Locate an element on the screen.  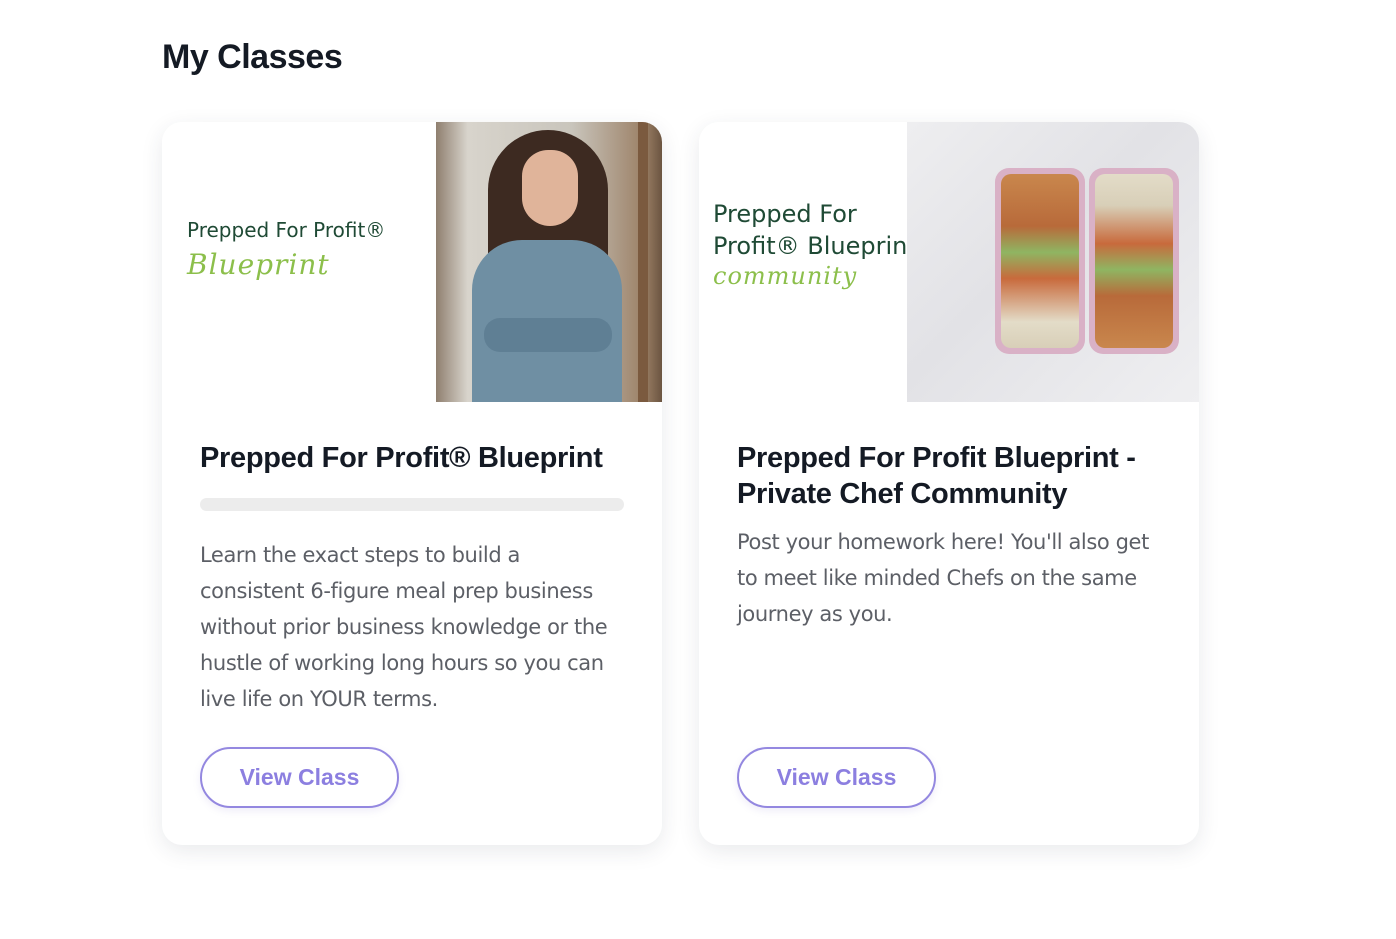
thumbnail-script: Blueprint is located at coordinates (258, 264).